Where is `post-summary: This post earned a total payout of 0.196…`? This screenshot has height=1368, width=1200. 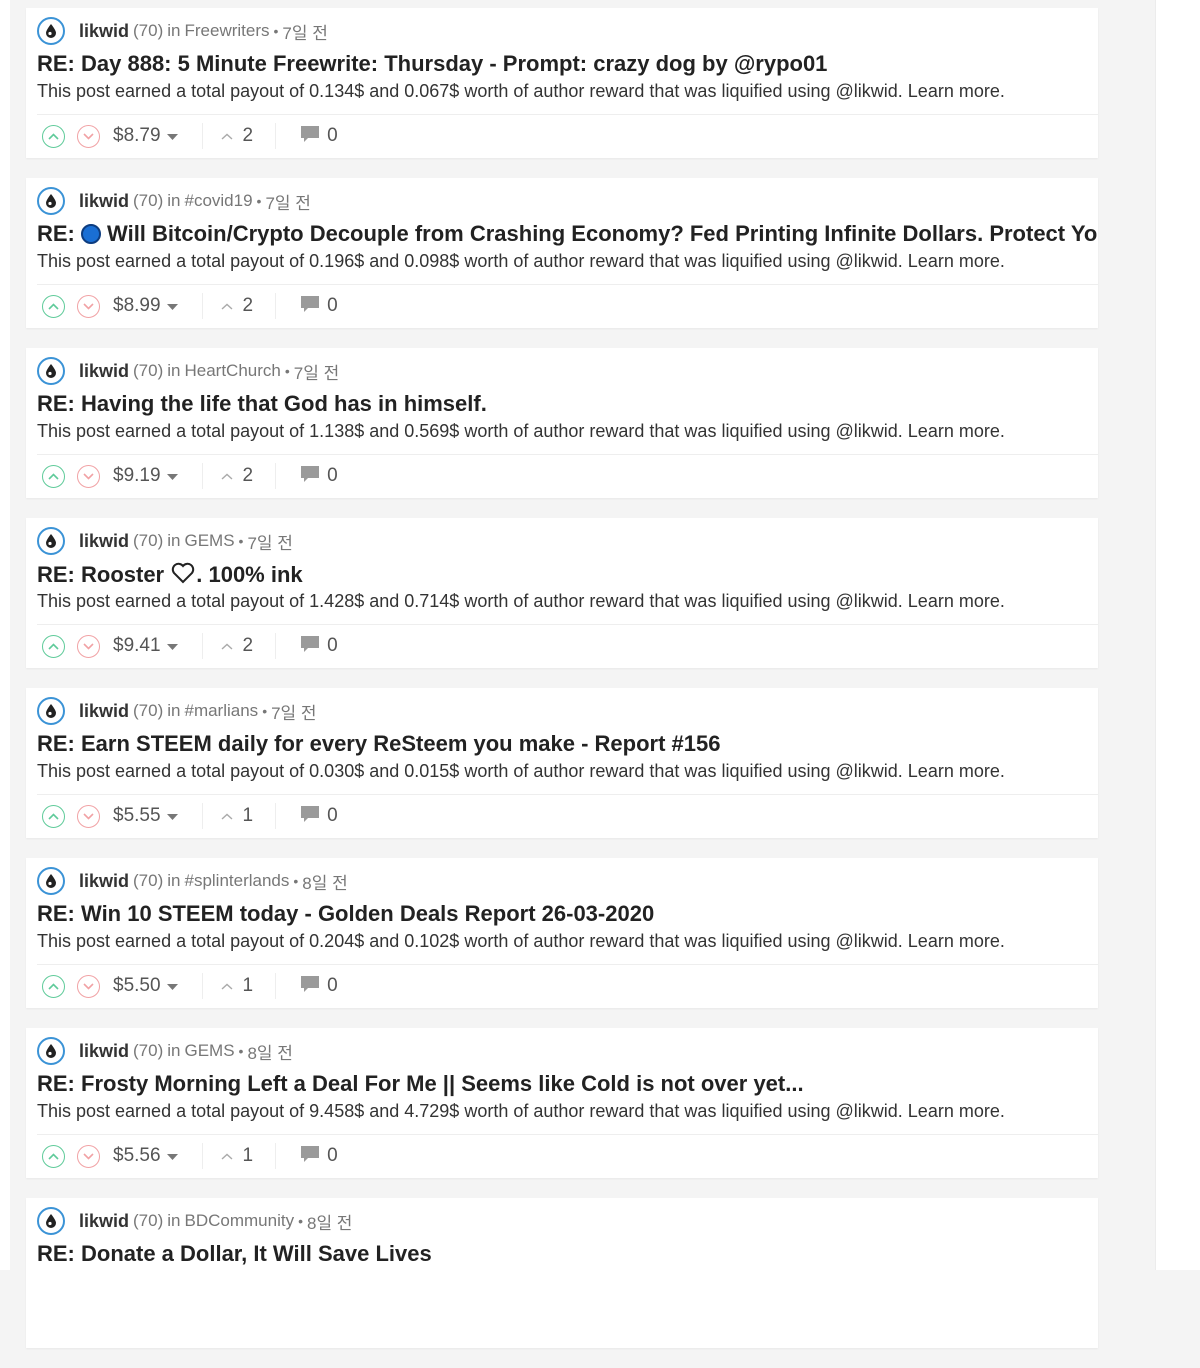 post-summary: This post earned a total payout of 0.196… is located at coordinates (521, 261).